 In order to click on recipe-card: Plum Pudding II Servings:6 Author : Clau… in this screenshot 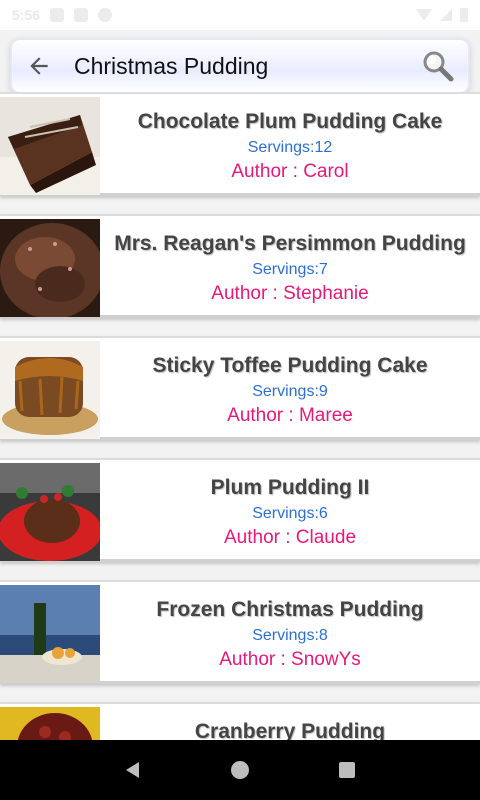, I will do `click(240, 510)`.